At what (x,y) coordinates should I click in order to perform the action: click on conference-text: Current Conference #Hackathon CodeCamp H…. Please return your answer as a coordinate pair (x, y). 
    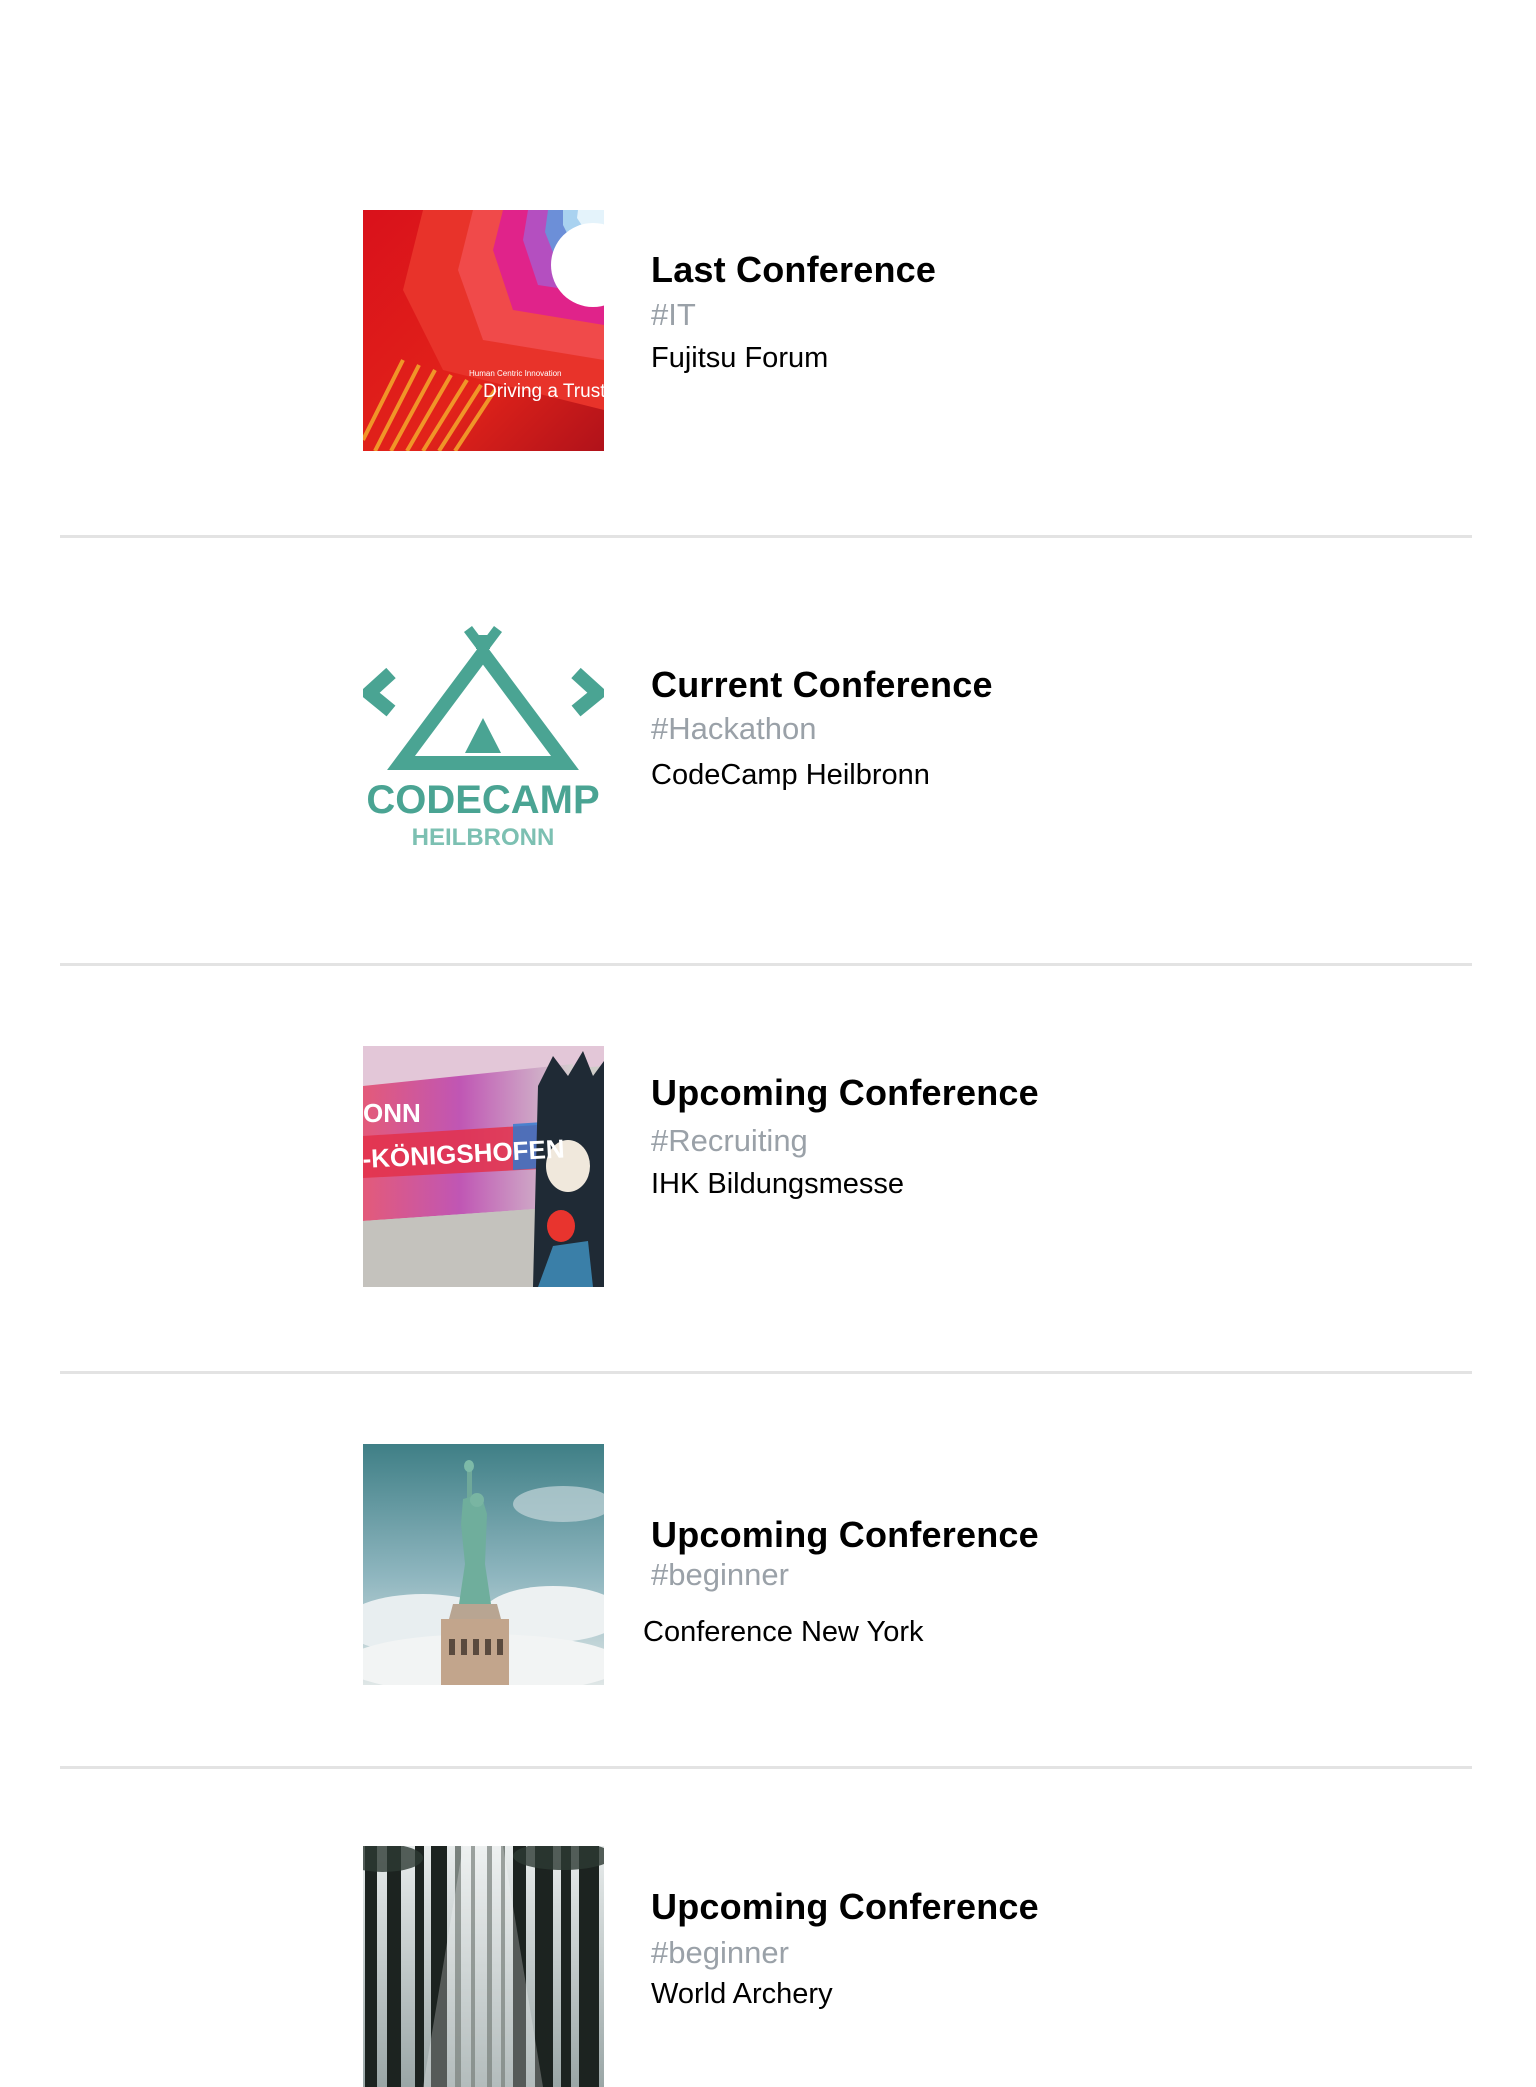
    Looking at the image, I should click on (1001, 752).